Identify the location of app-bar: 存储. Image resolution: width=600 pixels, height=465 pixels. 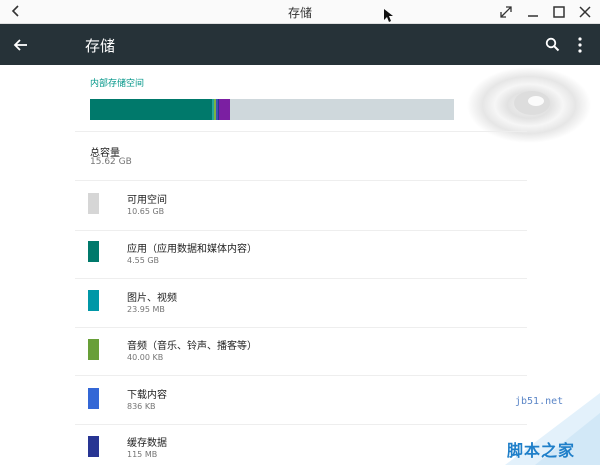
(300, 44).